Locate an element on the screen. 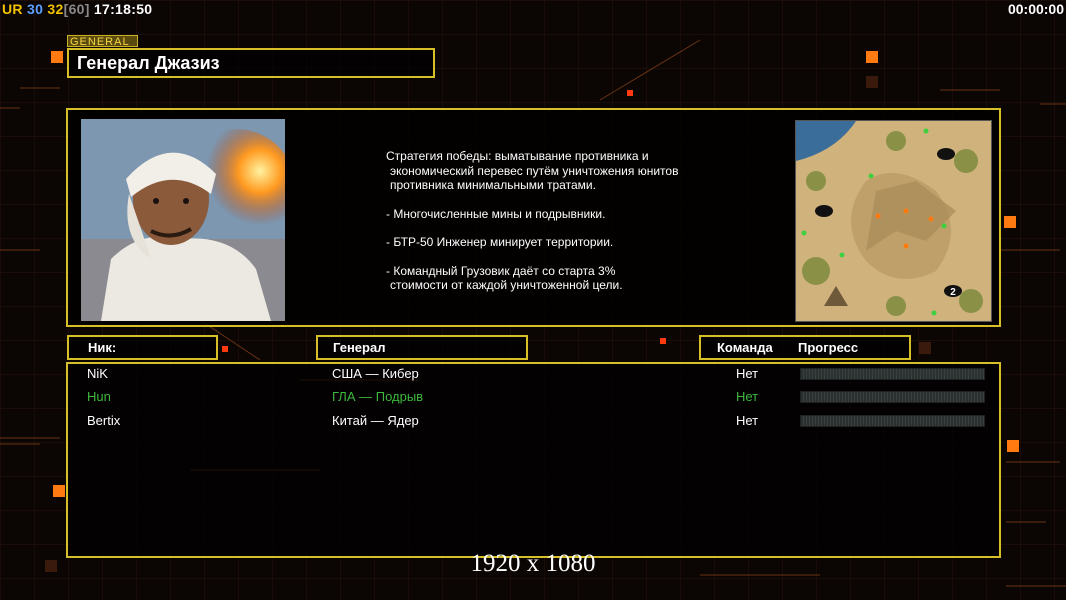  general-portrait is located at coordinates (183, 220).